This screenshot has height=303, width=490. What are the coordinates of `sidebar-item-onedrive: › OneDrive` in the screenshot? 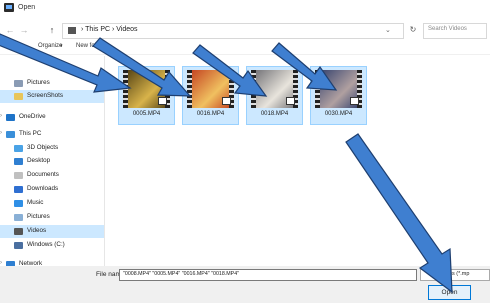 It's located at (52, 117).